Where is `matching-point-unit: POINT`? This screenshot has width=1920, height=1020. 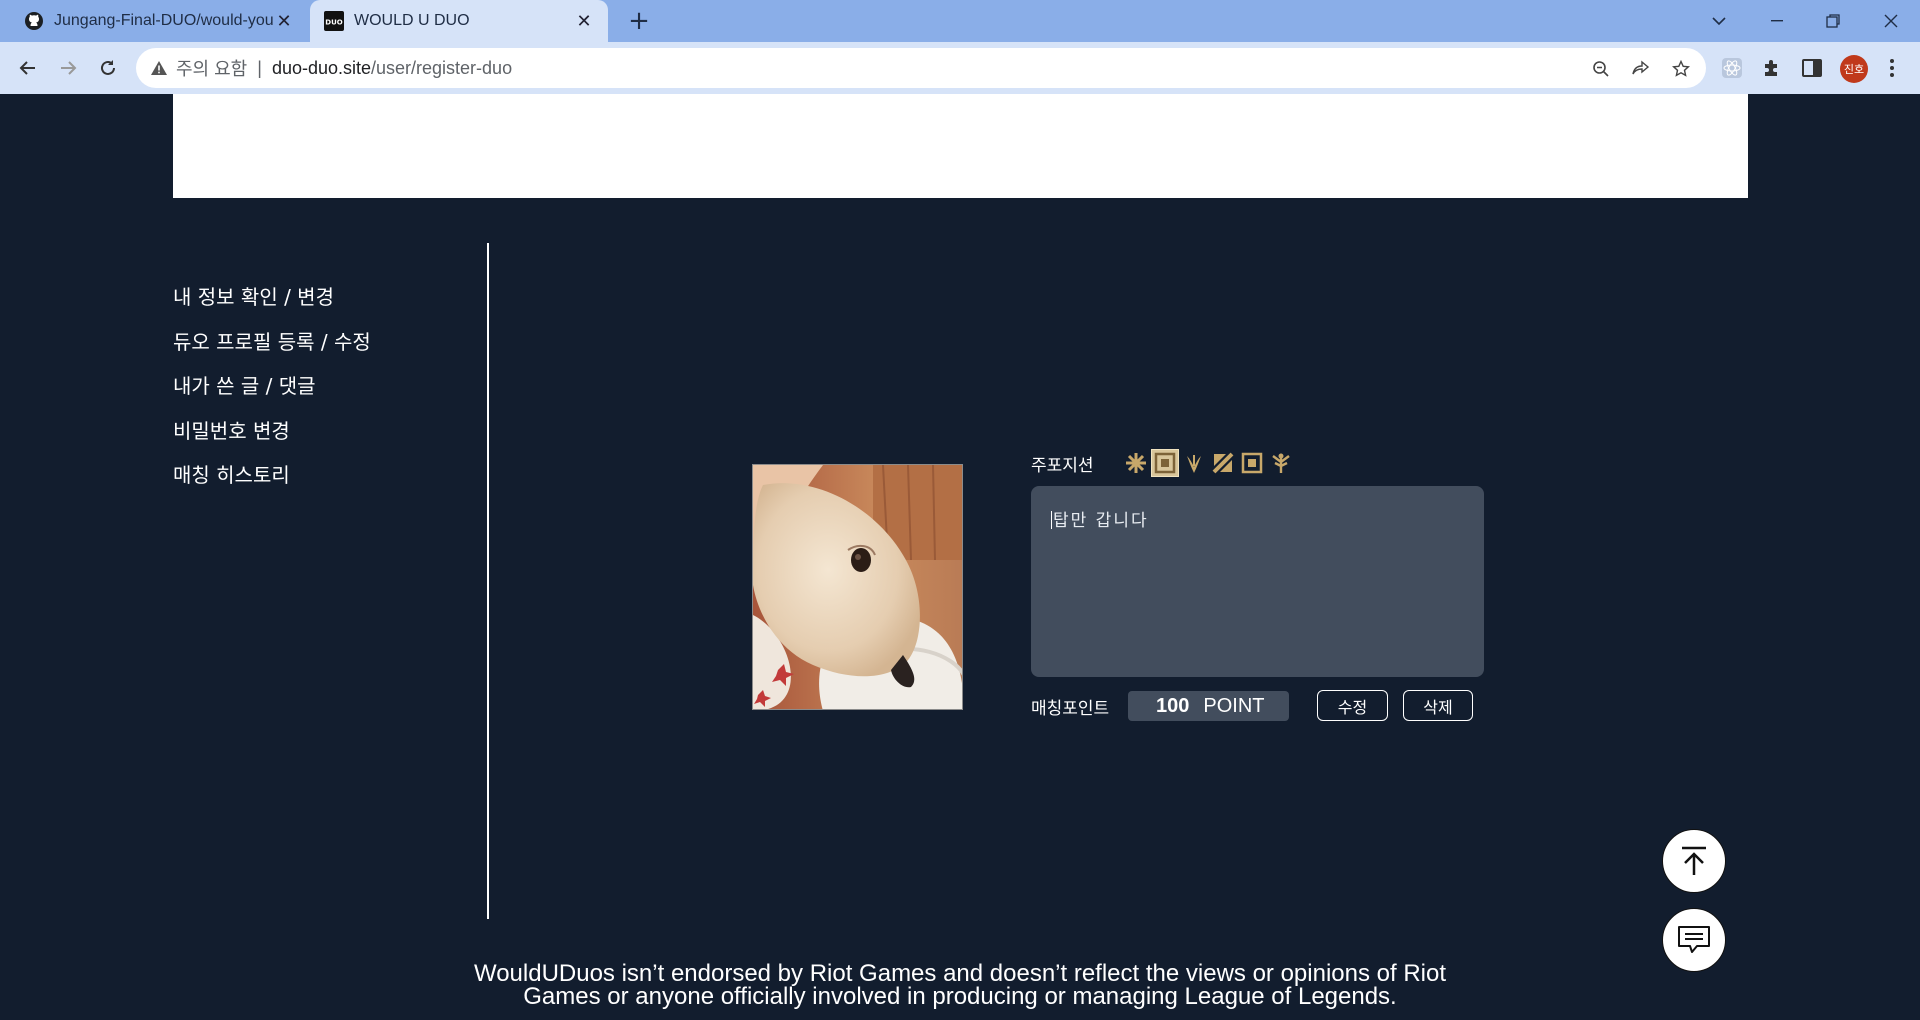 matching-point-unit: POINT is located at coordinates (1234, 705).